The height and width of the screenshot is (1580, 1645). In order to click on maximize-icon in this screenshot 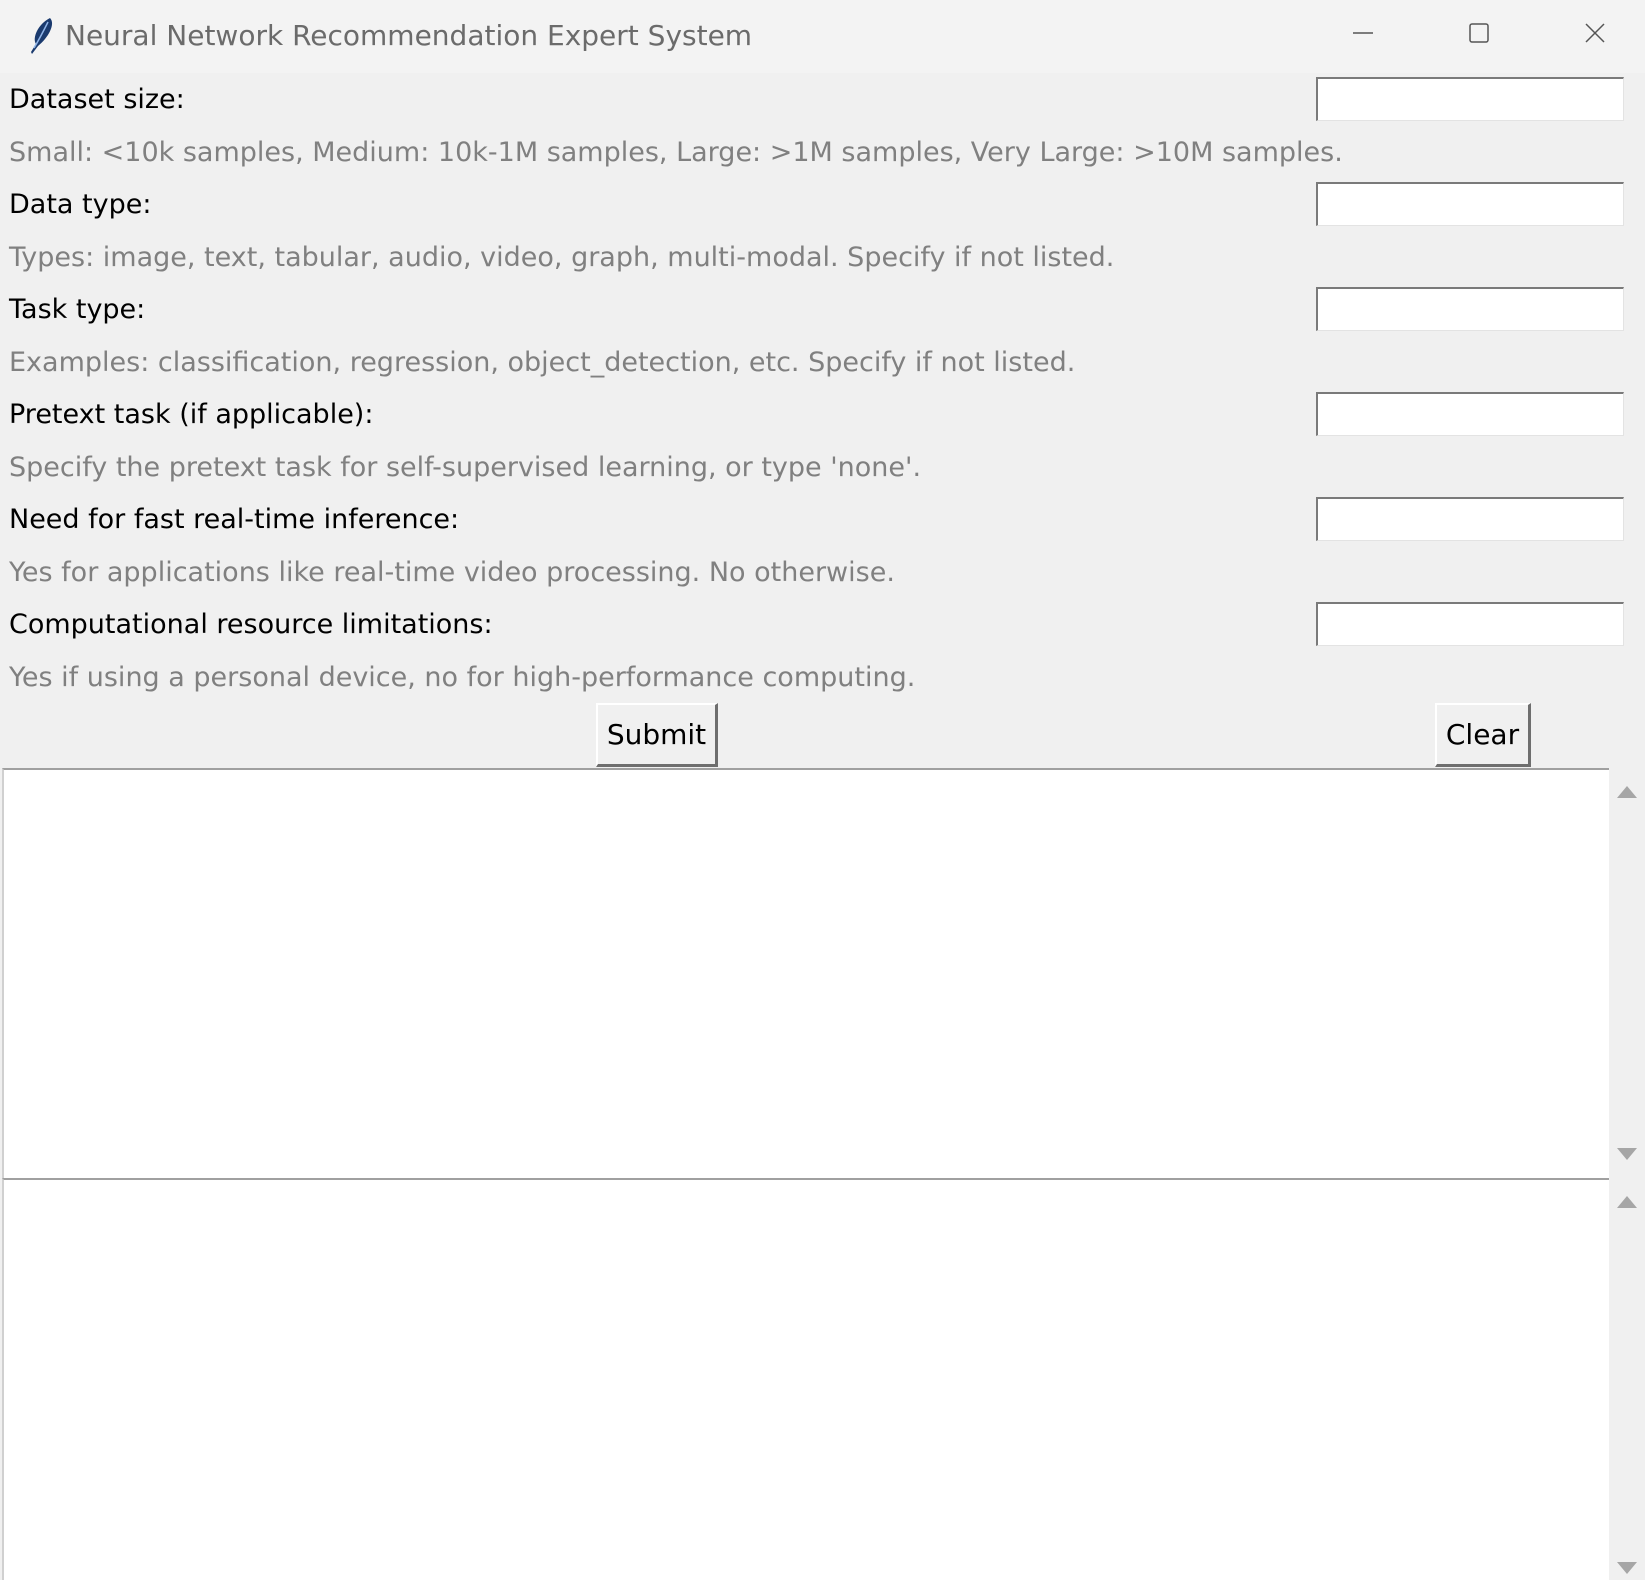, I will do `click(1479, 33)`.